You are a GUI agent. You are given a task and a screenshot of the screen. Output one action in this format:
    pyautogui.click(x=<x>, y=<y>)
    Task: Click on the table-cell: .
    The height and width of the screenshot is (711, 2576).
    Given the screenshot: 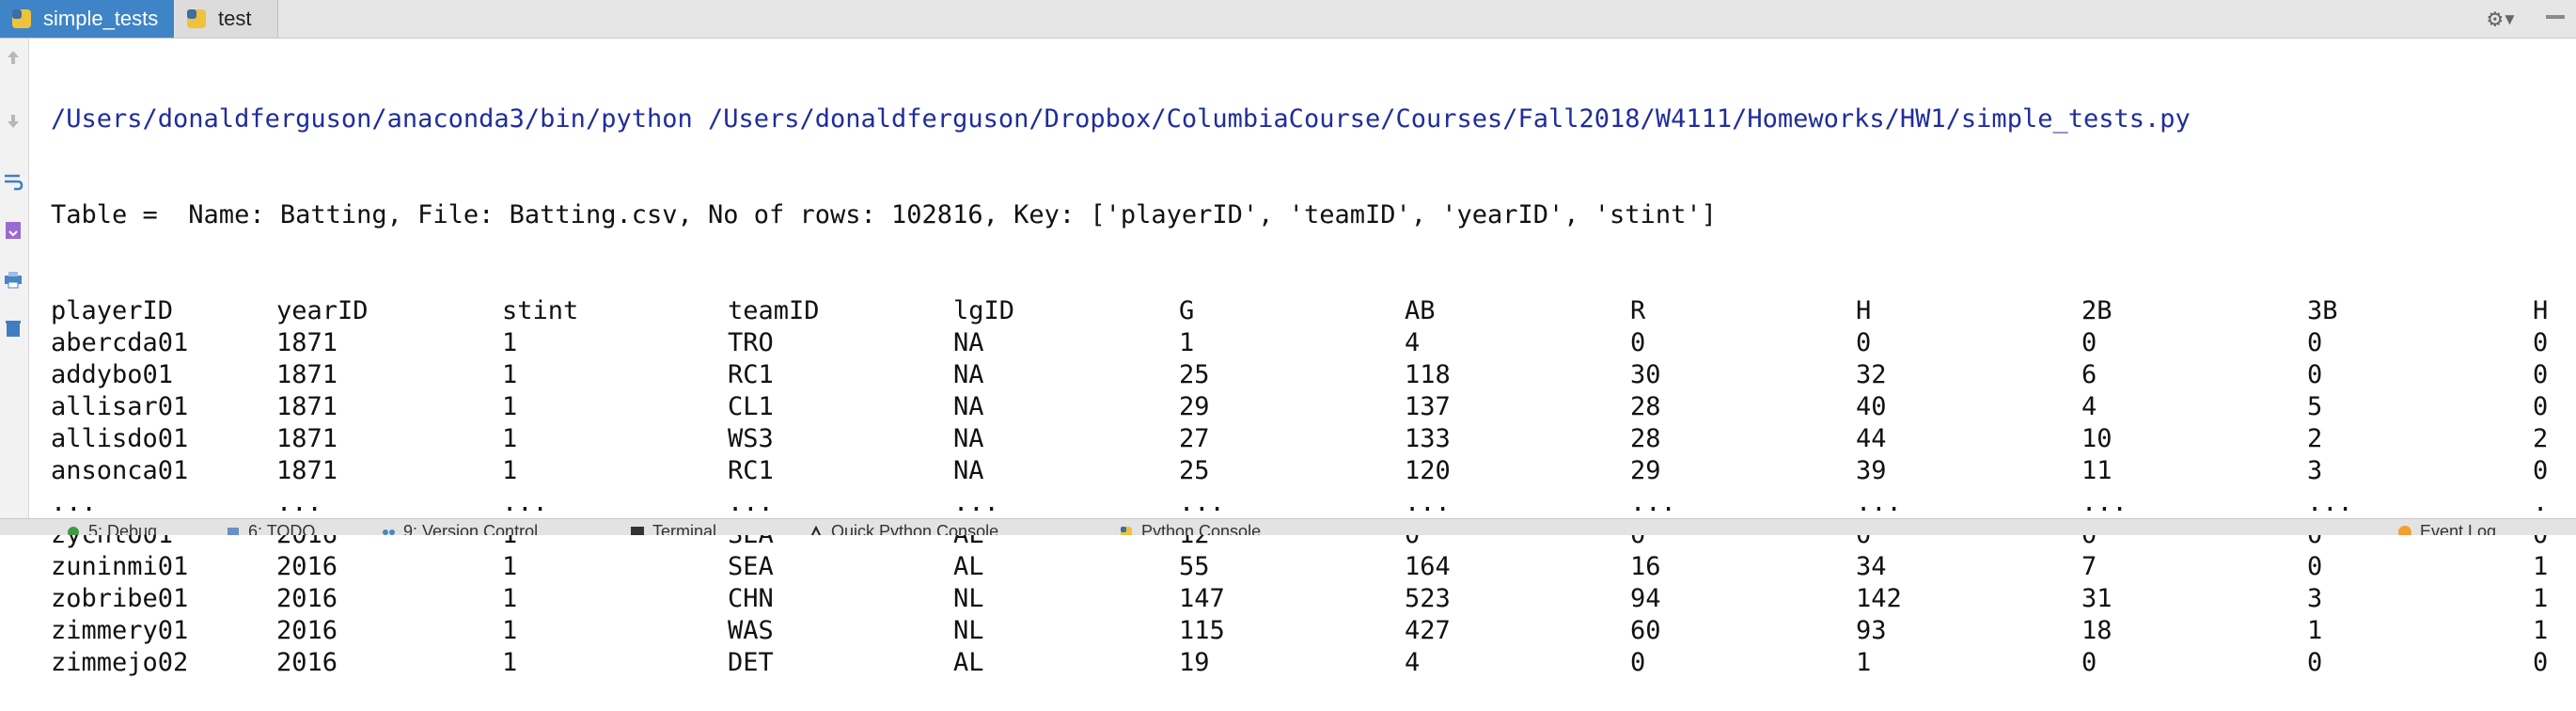 What is the action you would take?
    pyautogui.click(x=2541, y=502)
    